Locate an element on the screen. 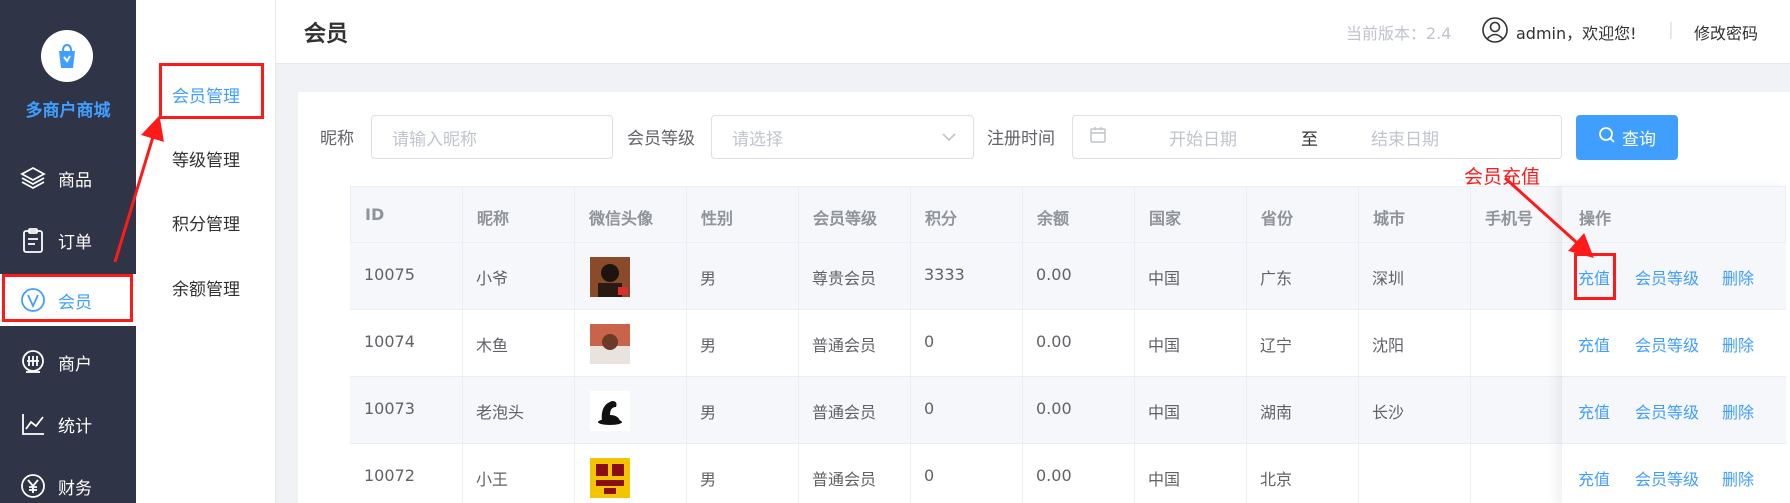 This screenshot has height=503, width=1790. arrow-to-recharge is located at coordinates (1548, 217).